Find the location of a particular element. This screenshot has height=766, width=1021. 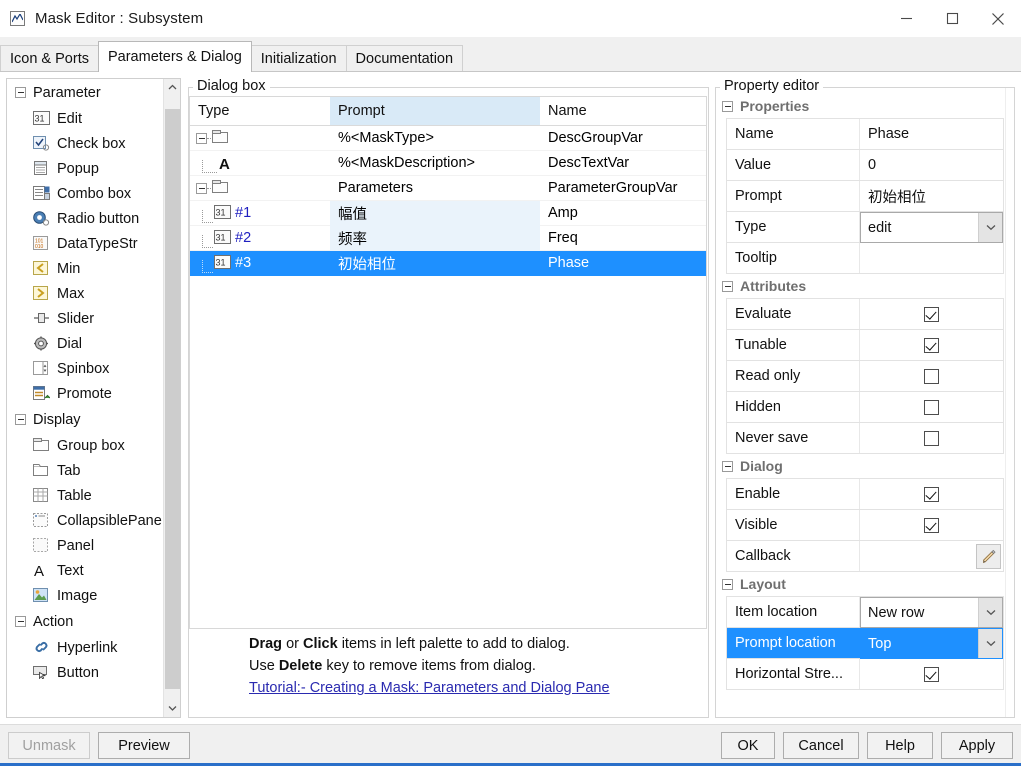

column-header-prompt: Prompt is located at coordinates (435, 111).